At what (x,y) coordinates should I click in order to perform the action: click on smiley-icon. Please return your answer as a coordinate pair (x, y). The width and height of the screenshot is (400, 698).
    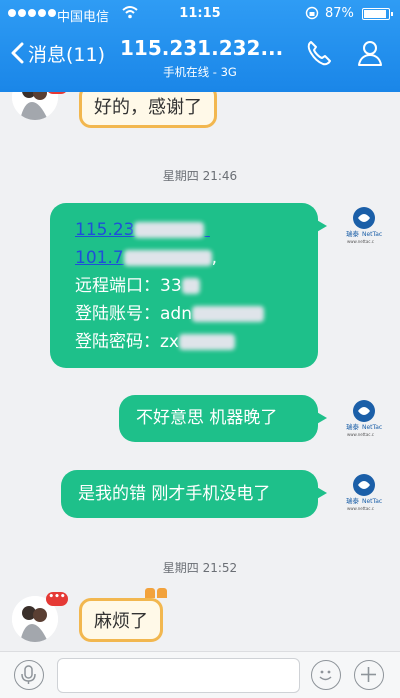
    Looking at the image, I should click on (325, 675).